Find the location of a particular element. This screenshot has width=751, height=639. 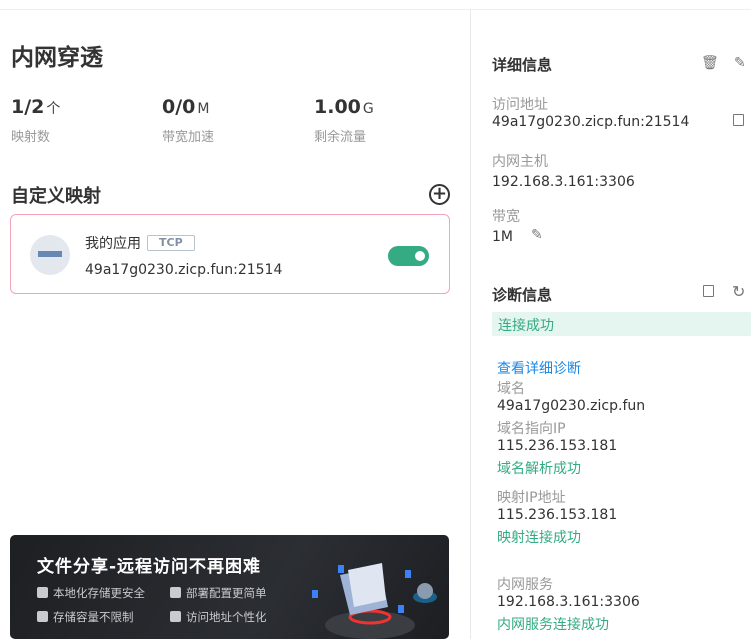

stat-unit: G is located at coordinates (368, 109).